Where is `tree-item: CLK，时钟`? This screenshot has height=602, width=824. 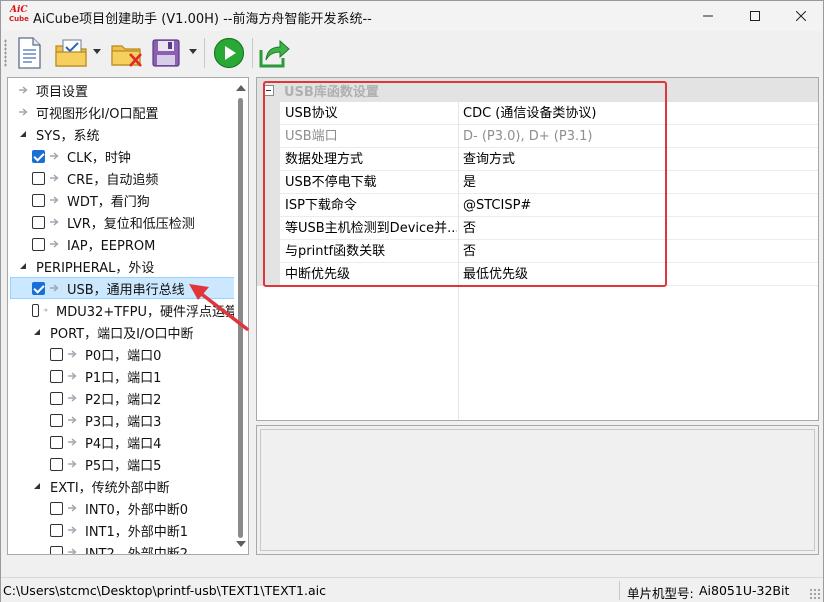
tree-item: CLK，时钟 is located at coordinates (123, 156).